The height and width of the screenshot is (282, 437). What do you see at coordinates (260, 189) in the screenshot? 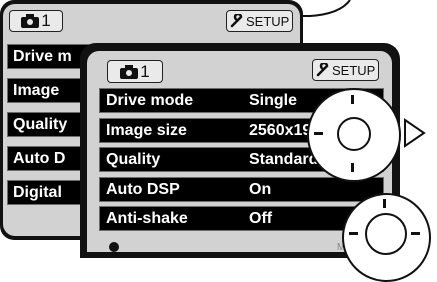
I see `row-value: On` at bounding box center [260, 189].